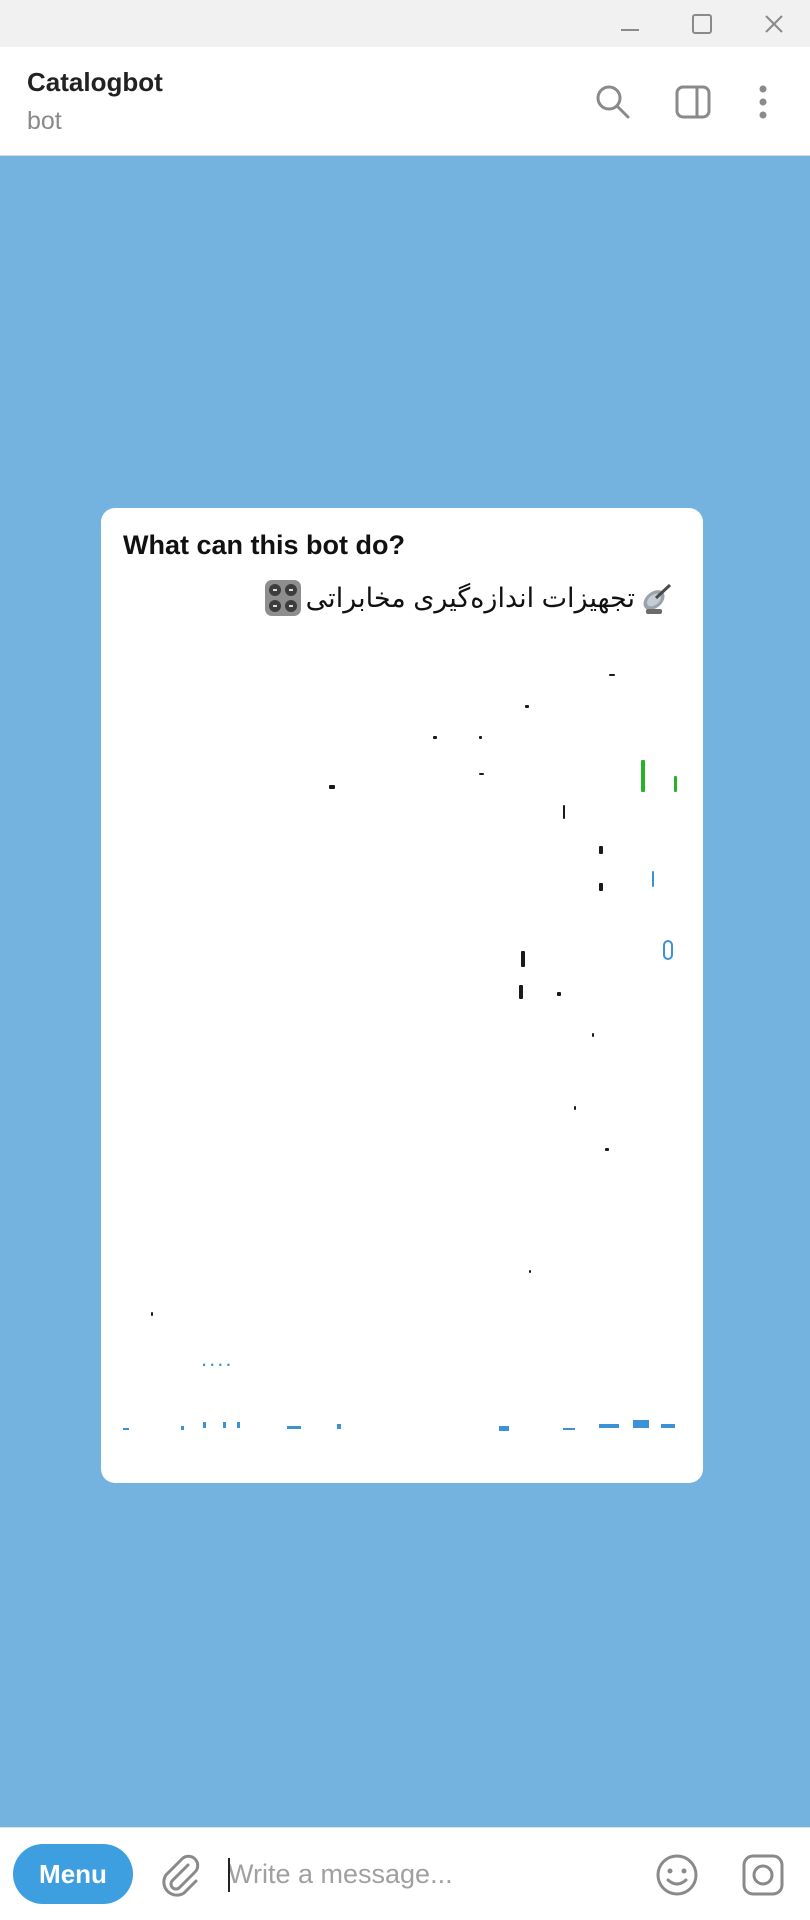 This screenshot has height=1920, width=810. Describe the element at coordinates (264, 545) in the screenshot. I see `bot-info-heading: What can this bot do?` at that location.